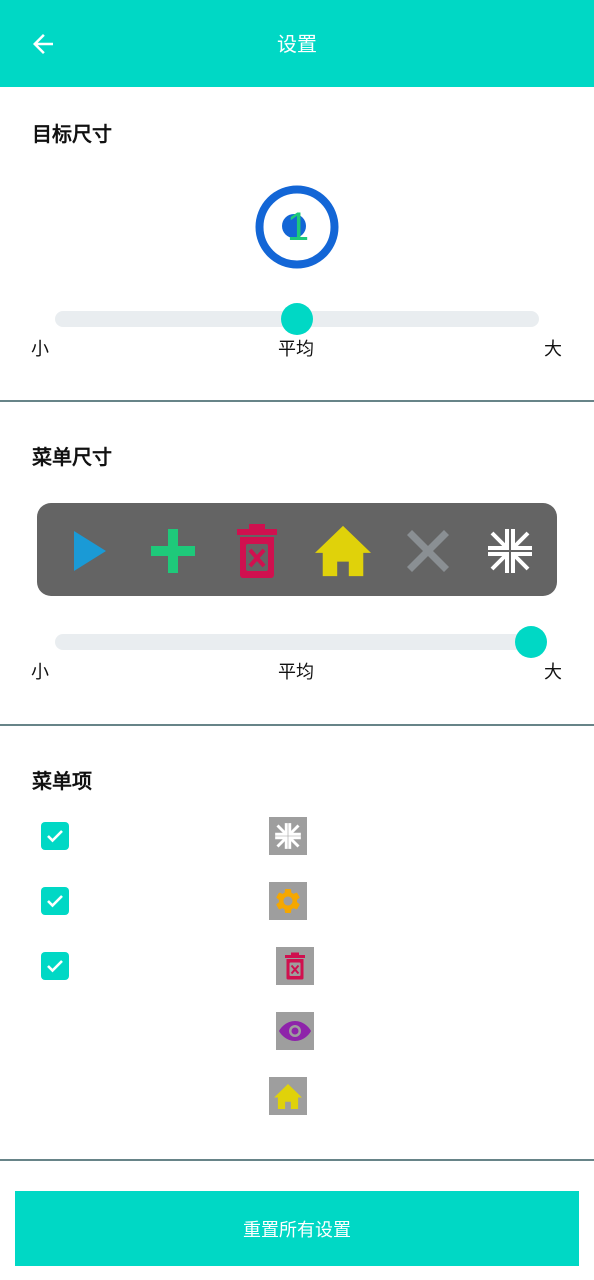 The image size is (594, 1280). What do you see at coordinates (296, 672) in the screenshot?
I see `menu-slider-mid-label: 平均` at bounding box center [296, 672].